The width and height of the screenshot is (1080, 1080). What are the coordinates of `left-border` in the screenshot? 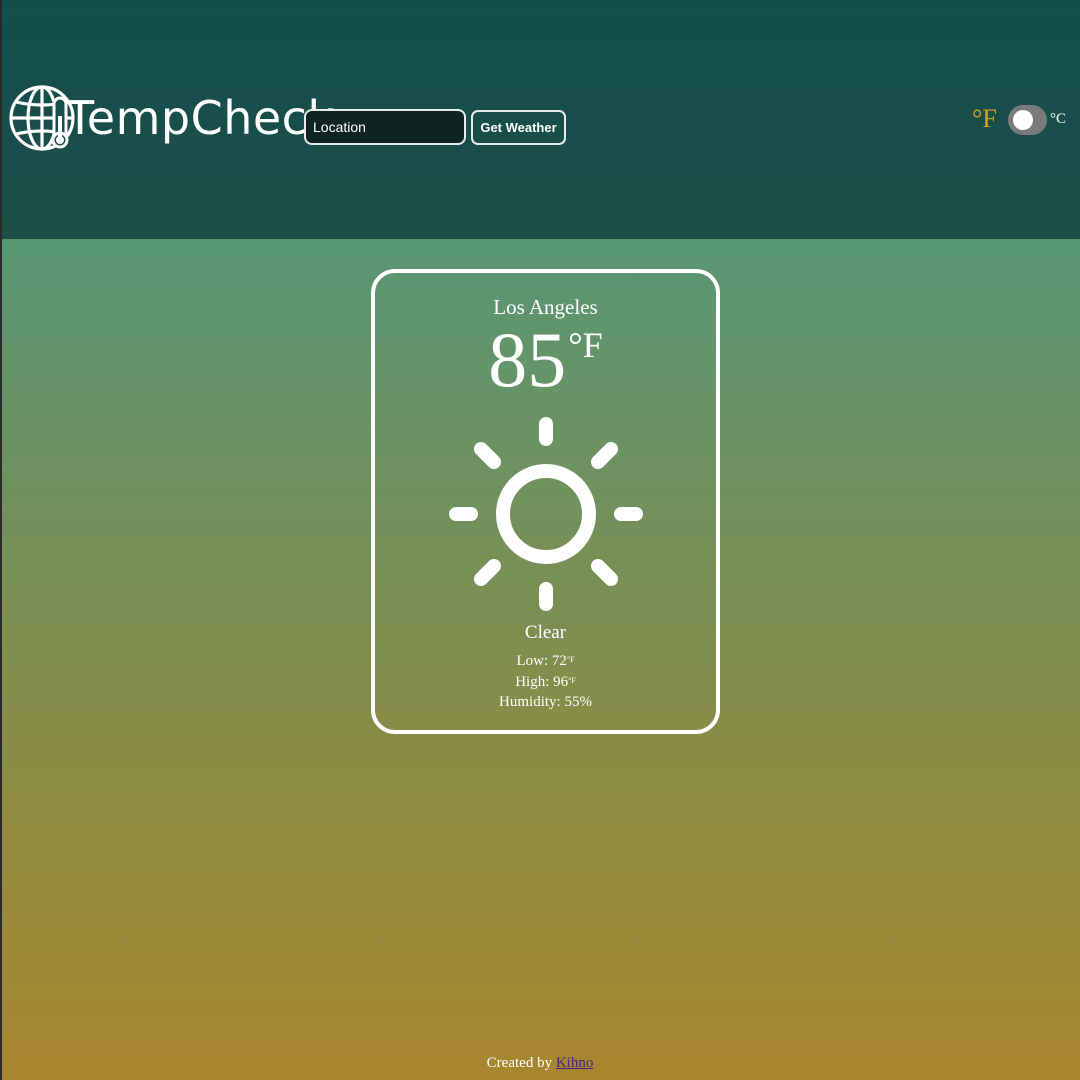 It's located at (1, 540).